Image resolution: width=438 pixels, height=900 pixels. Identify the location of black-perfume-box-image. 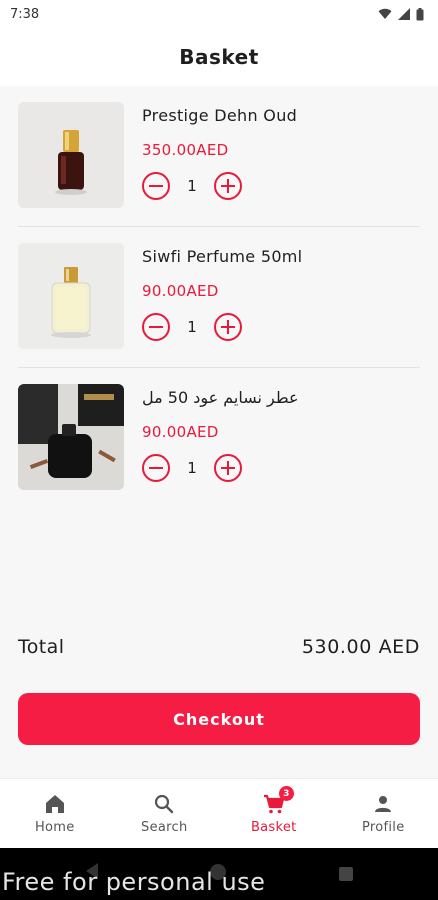
(71, 437).